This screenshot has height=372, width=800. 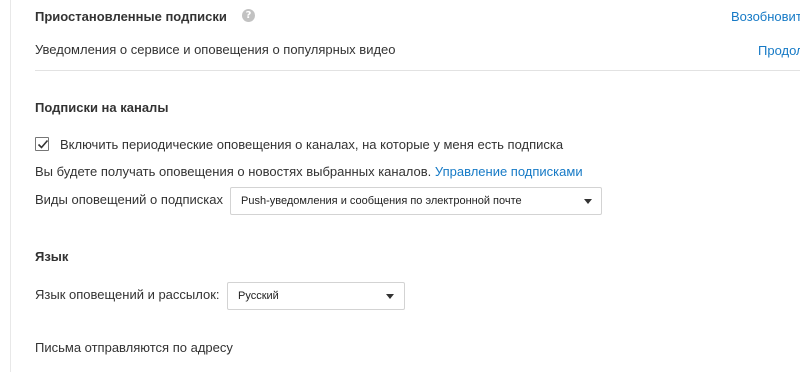 What do you see at coordinates (417, 70) in the screenshot?
I see `section-divider` at bounding box center [417, 70].